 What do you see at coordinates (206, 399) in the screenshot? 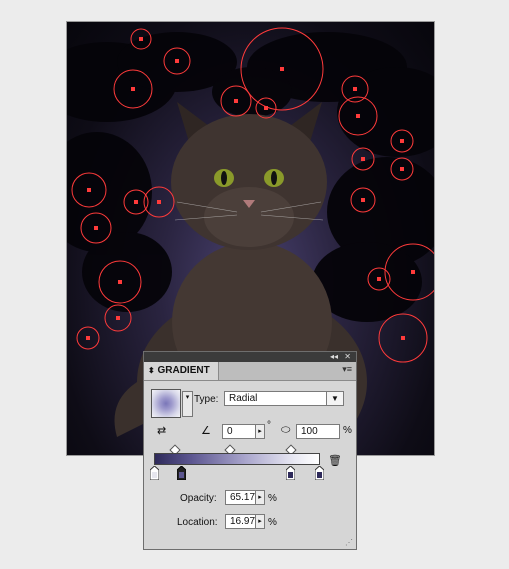
I see `type-label: Type:` at bounding box center [206, 399].